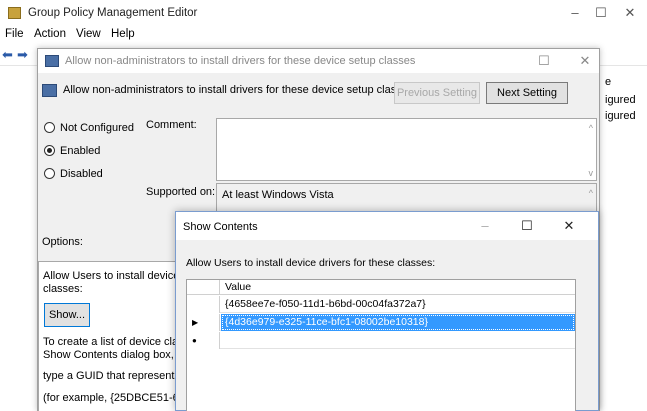  Describe the element at coordinates (621, 238) in the screenshot. I see `right-pane: e igured igured` at that location.